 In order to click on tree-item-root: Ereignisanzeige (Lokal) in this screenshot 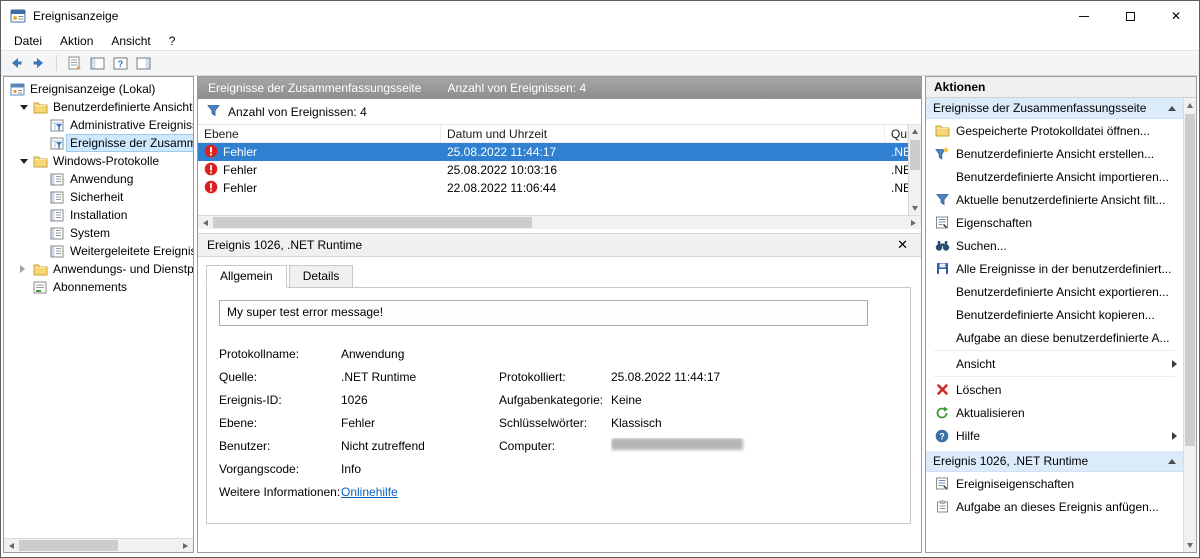, I will do `click(98, 89)`.